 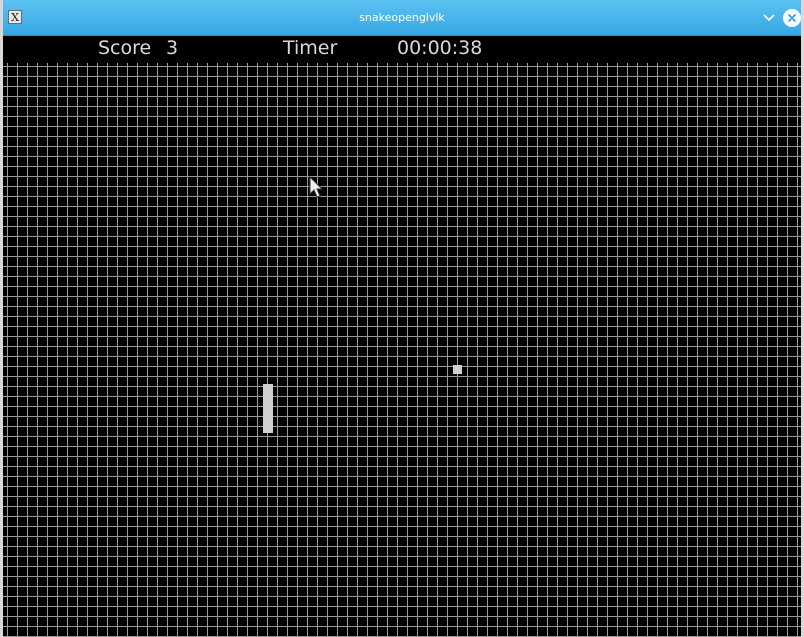 What do you see at coordinates (172, 48) in the screenshot?
I see `score-value: 3` at bounding box center [172, 48].